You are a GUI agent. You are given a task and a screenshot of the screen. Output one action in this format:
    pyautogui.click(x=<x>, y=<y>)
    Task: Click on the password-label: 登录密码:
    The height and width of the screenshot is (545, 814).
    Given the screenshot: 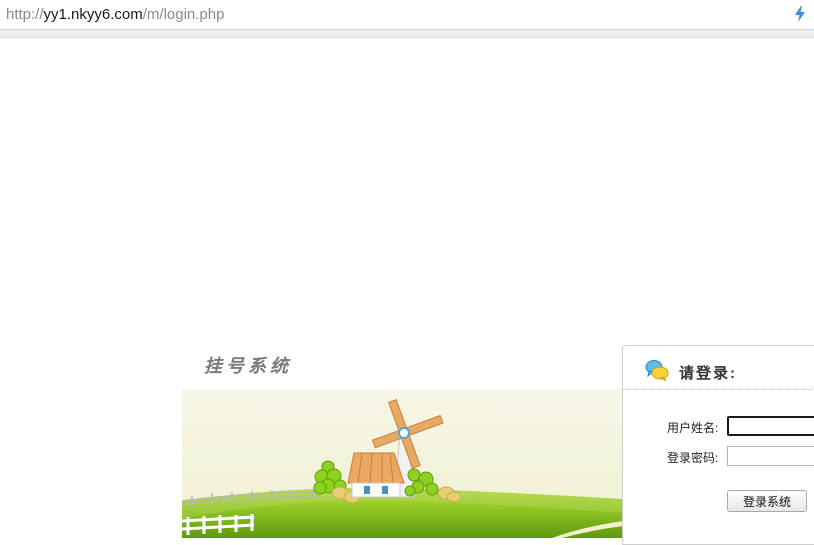 What is the action you would take?
    pyautogui.click(x=693, y=458)
    